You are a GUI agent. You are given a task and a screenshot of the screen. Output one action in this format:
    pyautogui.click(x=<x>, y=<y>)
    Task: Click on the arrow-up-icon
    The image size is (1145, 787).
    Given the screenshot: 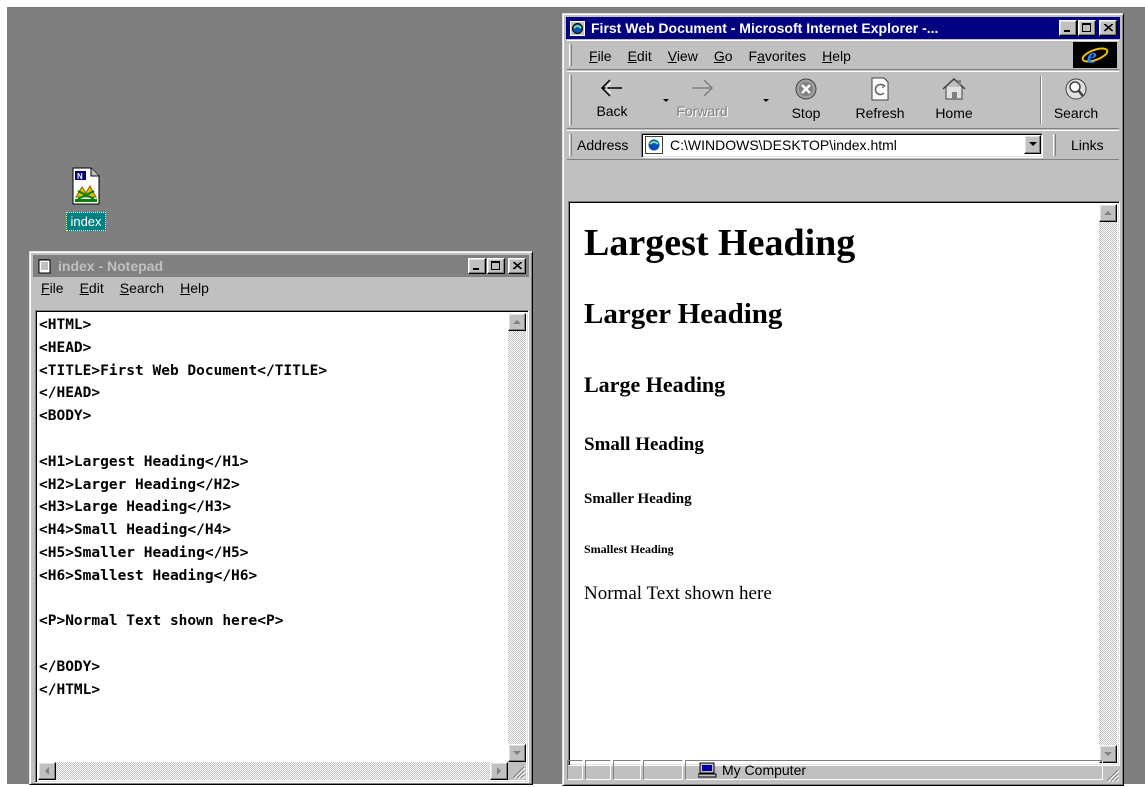 What is the action you would take?
    pyautogui.click(x=1108, y=212)
    